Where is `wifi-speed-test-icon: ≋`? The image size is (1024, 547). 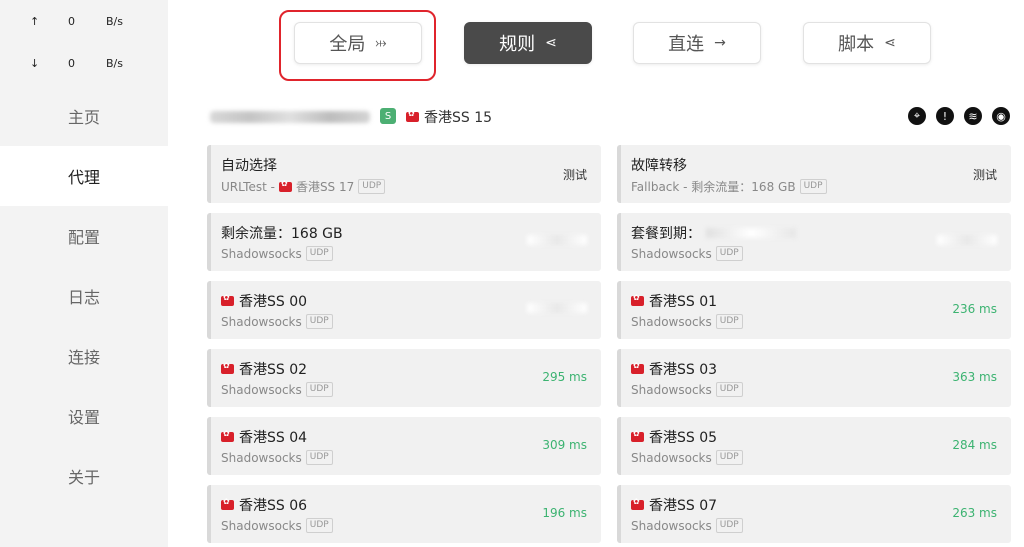 wifi-speed-test-icon: ≋ is located at coordinates (973, 116).